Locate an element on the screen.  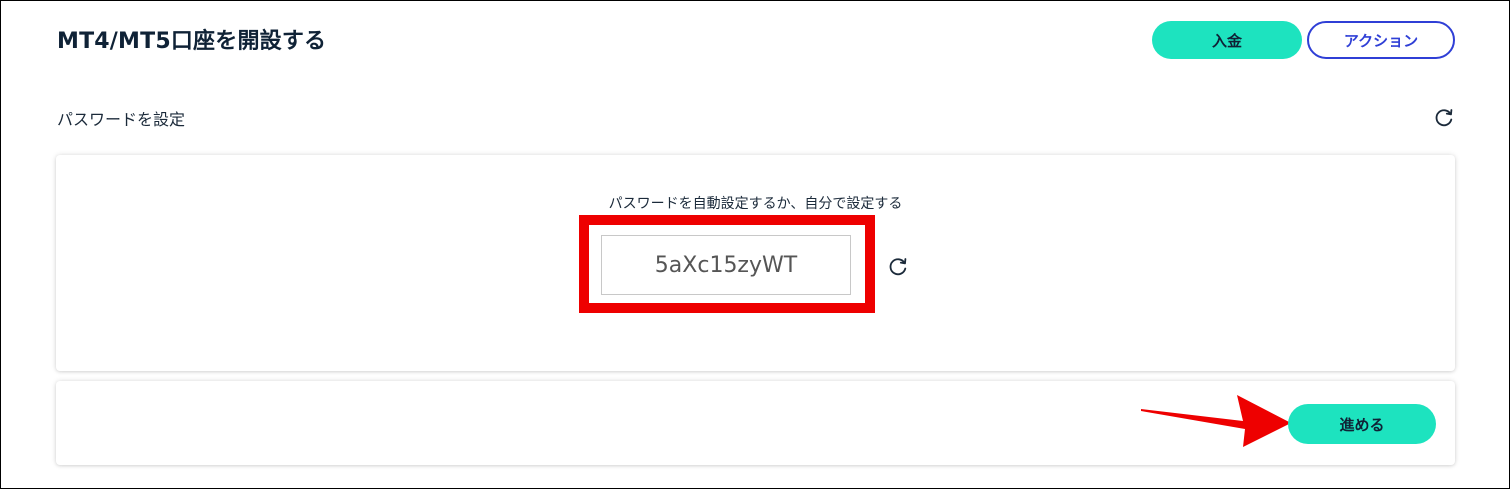
password-input is located at coordinates (726, 265).